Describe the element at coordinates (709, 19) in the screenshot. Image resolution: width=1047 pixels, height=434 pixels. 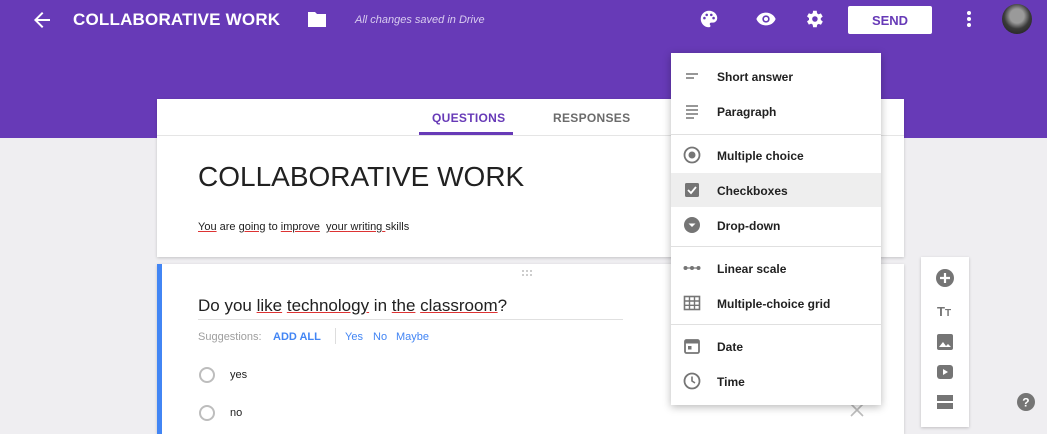
I see `palette-icon` at that location.